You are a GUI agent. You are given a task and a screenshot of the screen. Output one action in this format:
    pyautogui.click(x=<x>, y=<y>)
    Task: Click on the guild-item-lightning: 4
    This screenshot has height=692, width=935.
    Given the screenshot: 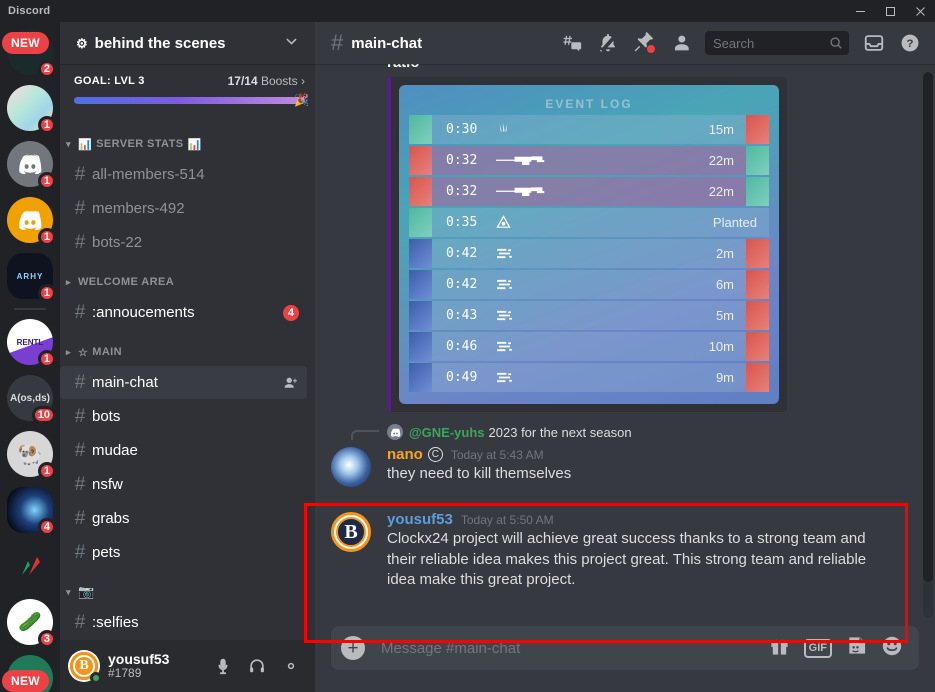 What is the action you would take?
    pyautogui.click(x=30, y=510)
    